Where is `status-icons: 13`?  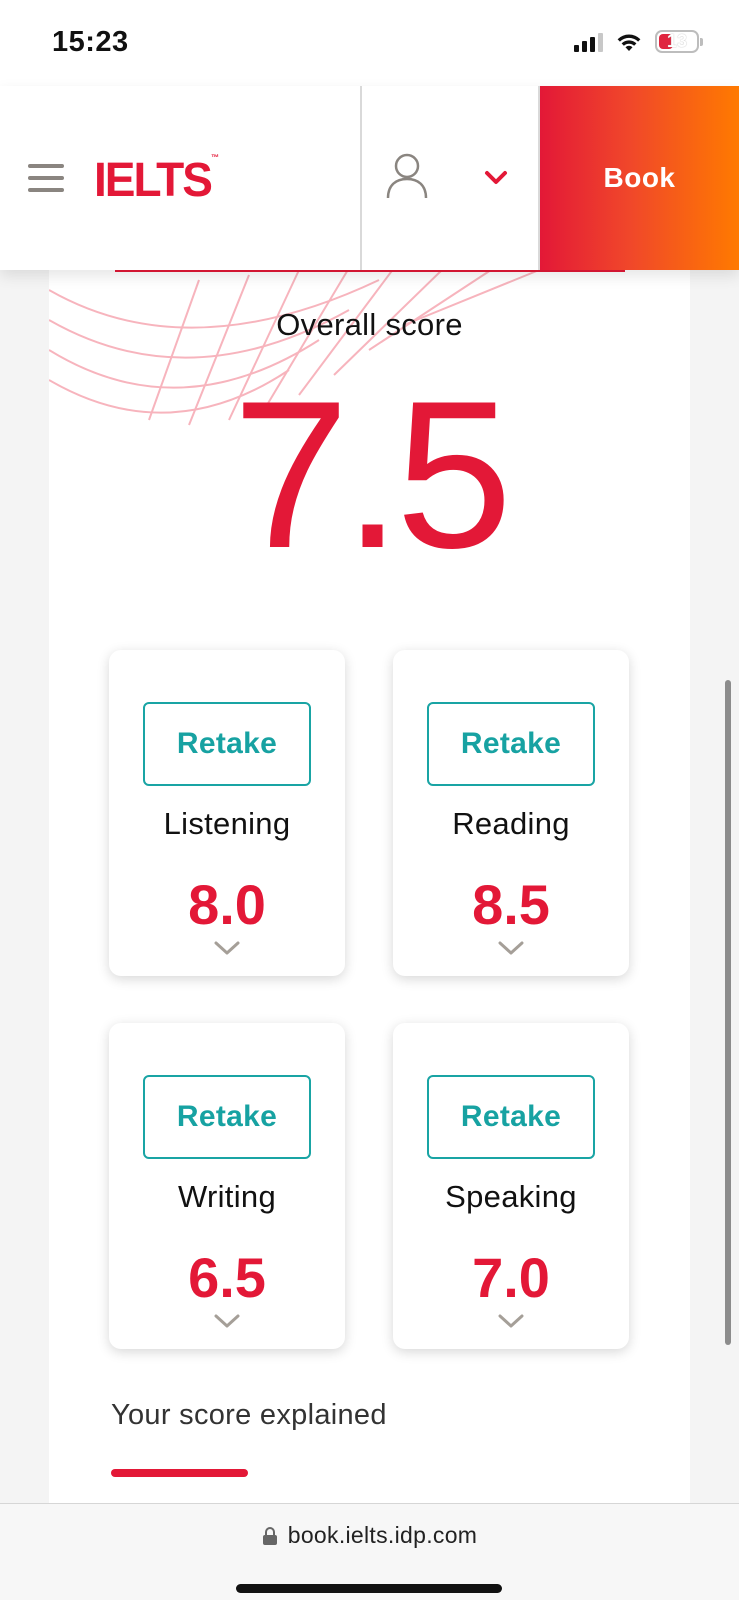 status-icons: 13 is located at coordinates (638, 41).